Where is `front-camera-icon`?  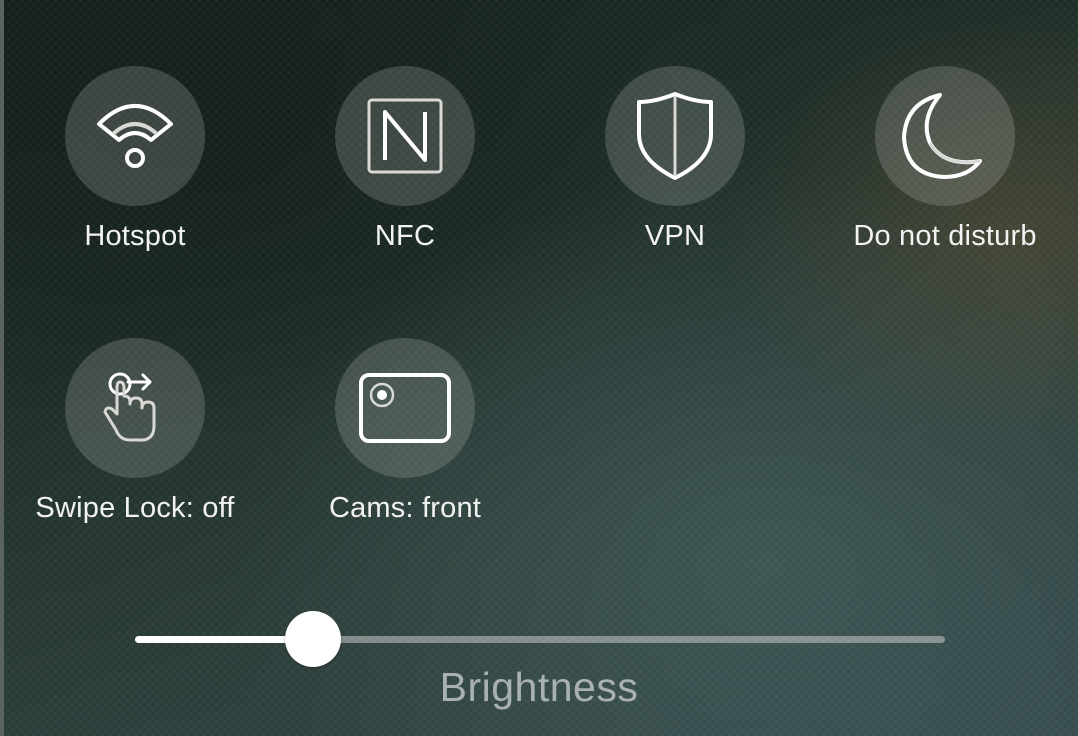 front-camera-icon is located at coordinates (405, 408).